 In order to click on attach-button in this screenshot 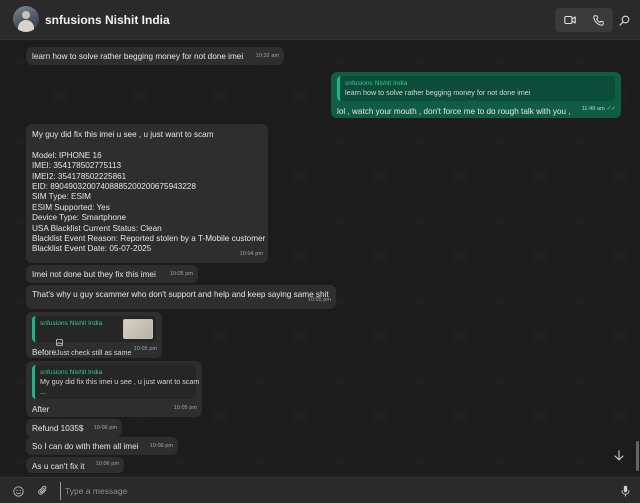, I will do `click(43, 491)`.